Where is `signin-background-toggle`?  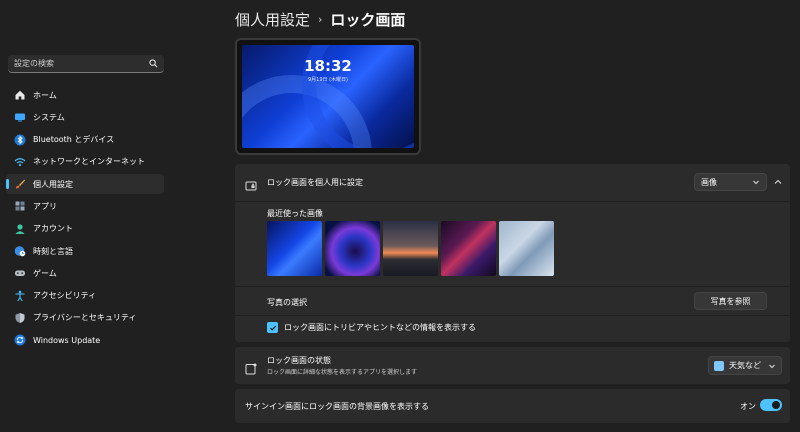
signin-background-toggle is located at coordinates (771, 405).